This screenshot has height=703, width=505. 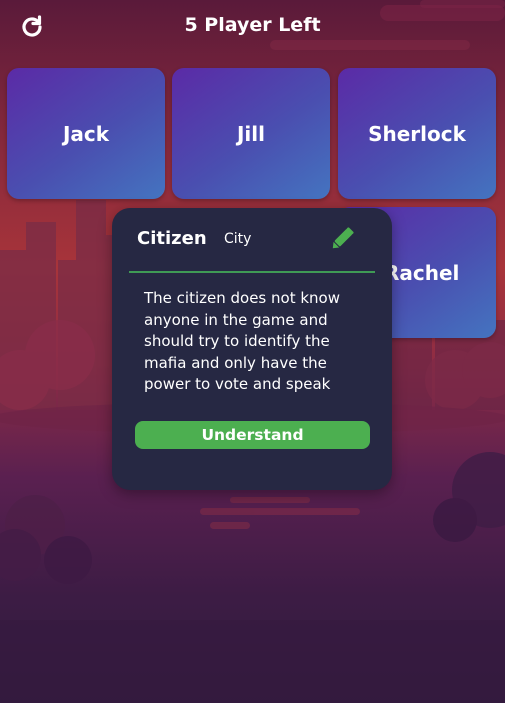 I want to click on player-card-jack: Jack, so click(x=86, y=133).